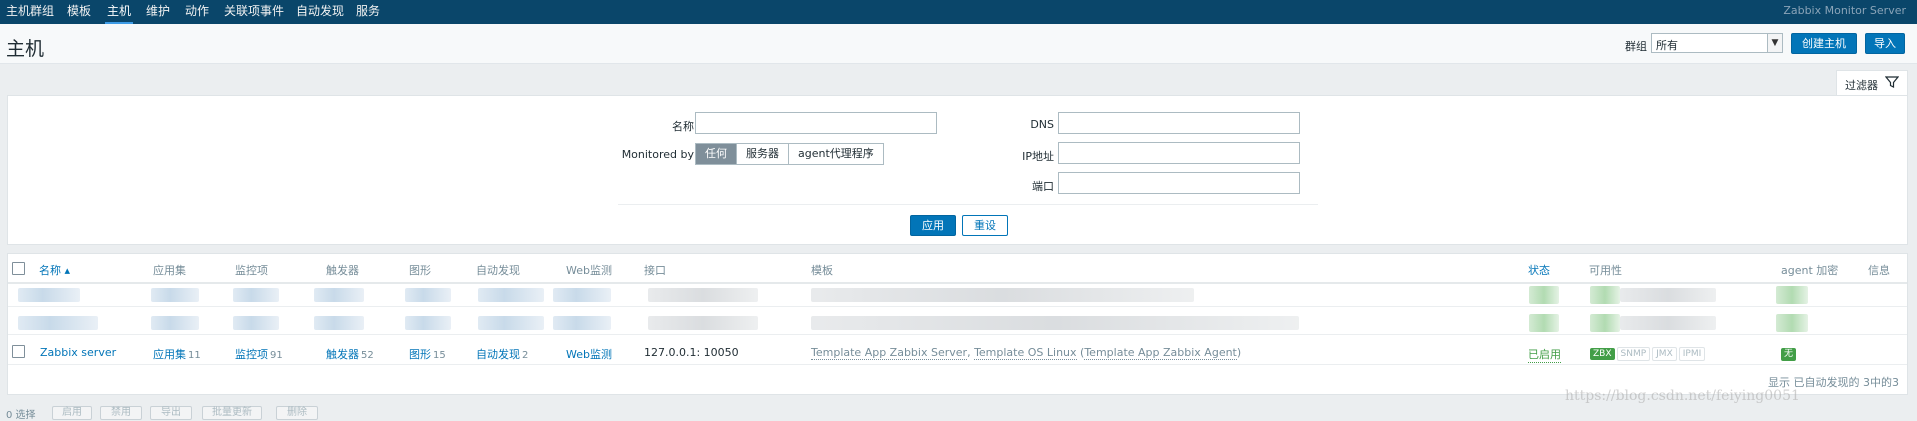 This screenshot has height=421, width=1917. I want to click on server-brand: Zabbix Monitor Server, so click(1844, 10).